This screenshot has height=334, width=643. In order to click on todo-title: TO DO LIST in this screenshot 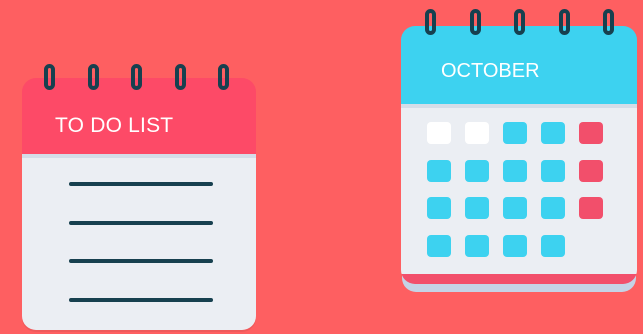, I will do `click(114, 125)`.